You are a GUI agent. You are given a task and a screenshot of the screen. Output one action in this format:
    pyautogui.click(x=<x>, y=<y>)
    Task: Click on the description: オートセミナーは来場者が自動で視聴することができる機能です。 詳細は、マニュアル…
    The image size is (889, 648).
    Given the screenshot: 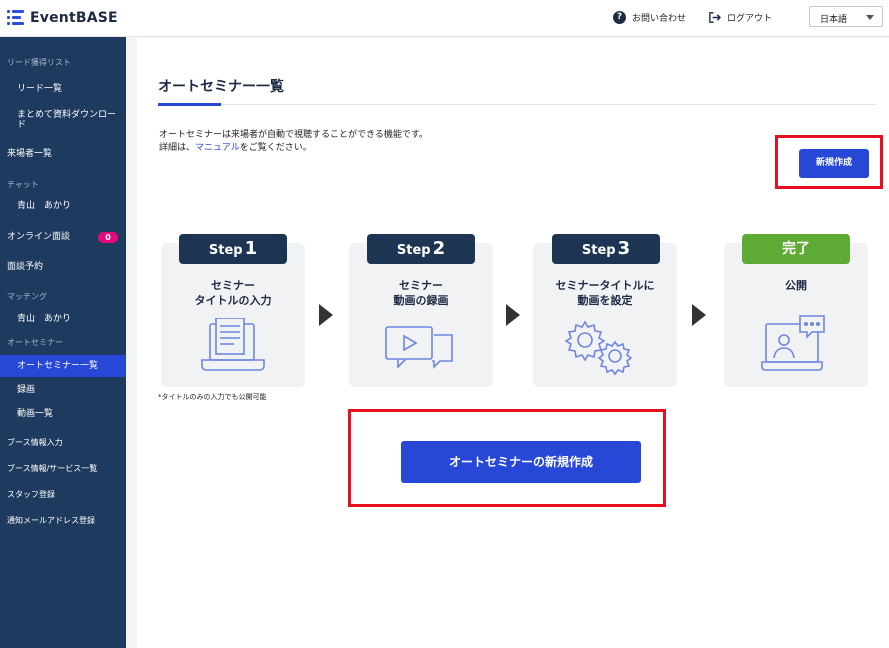 What is the action you would take?
    pyautogui.click(x=293, y=142)
    